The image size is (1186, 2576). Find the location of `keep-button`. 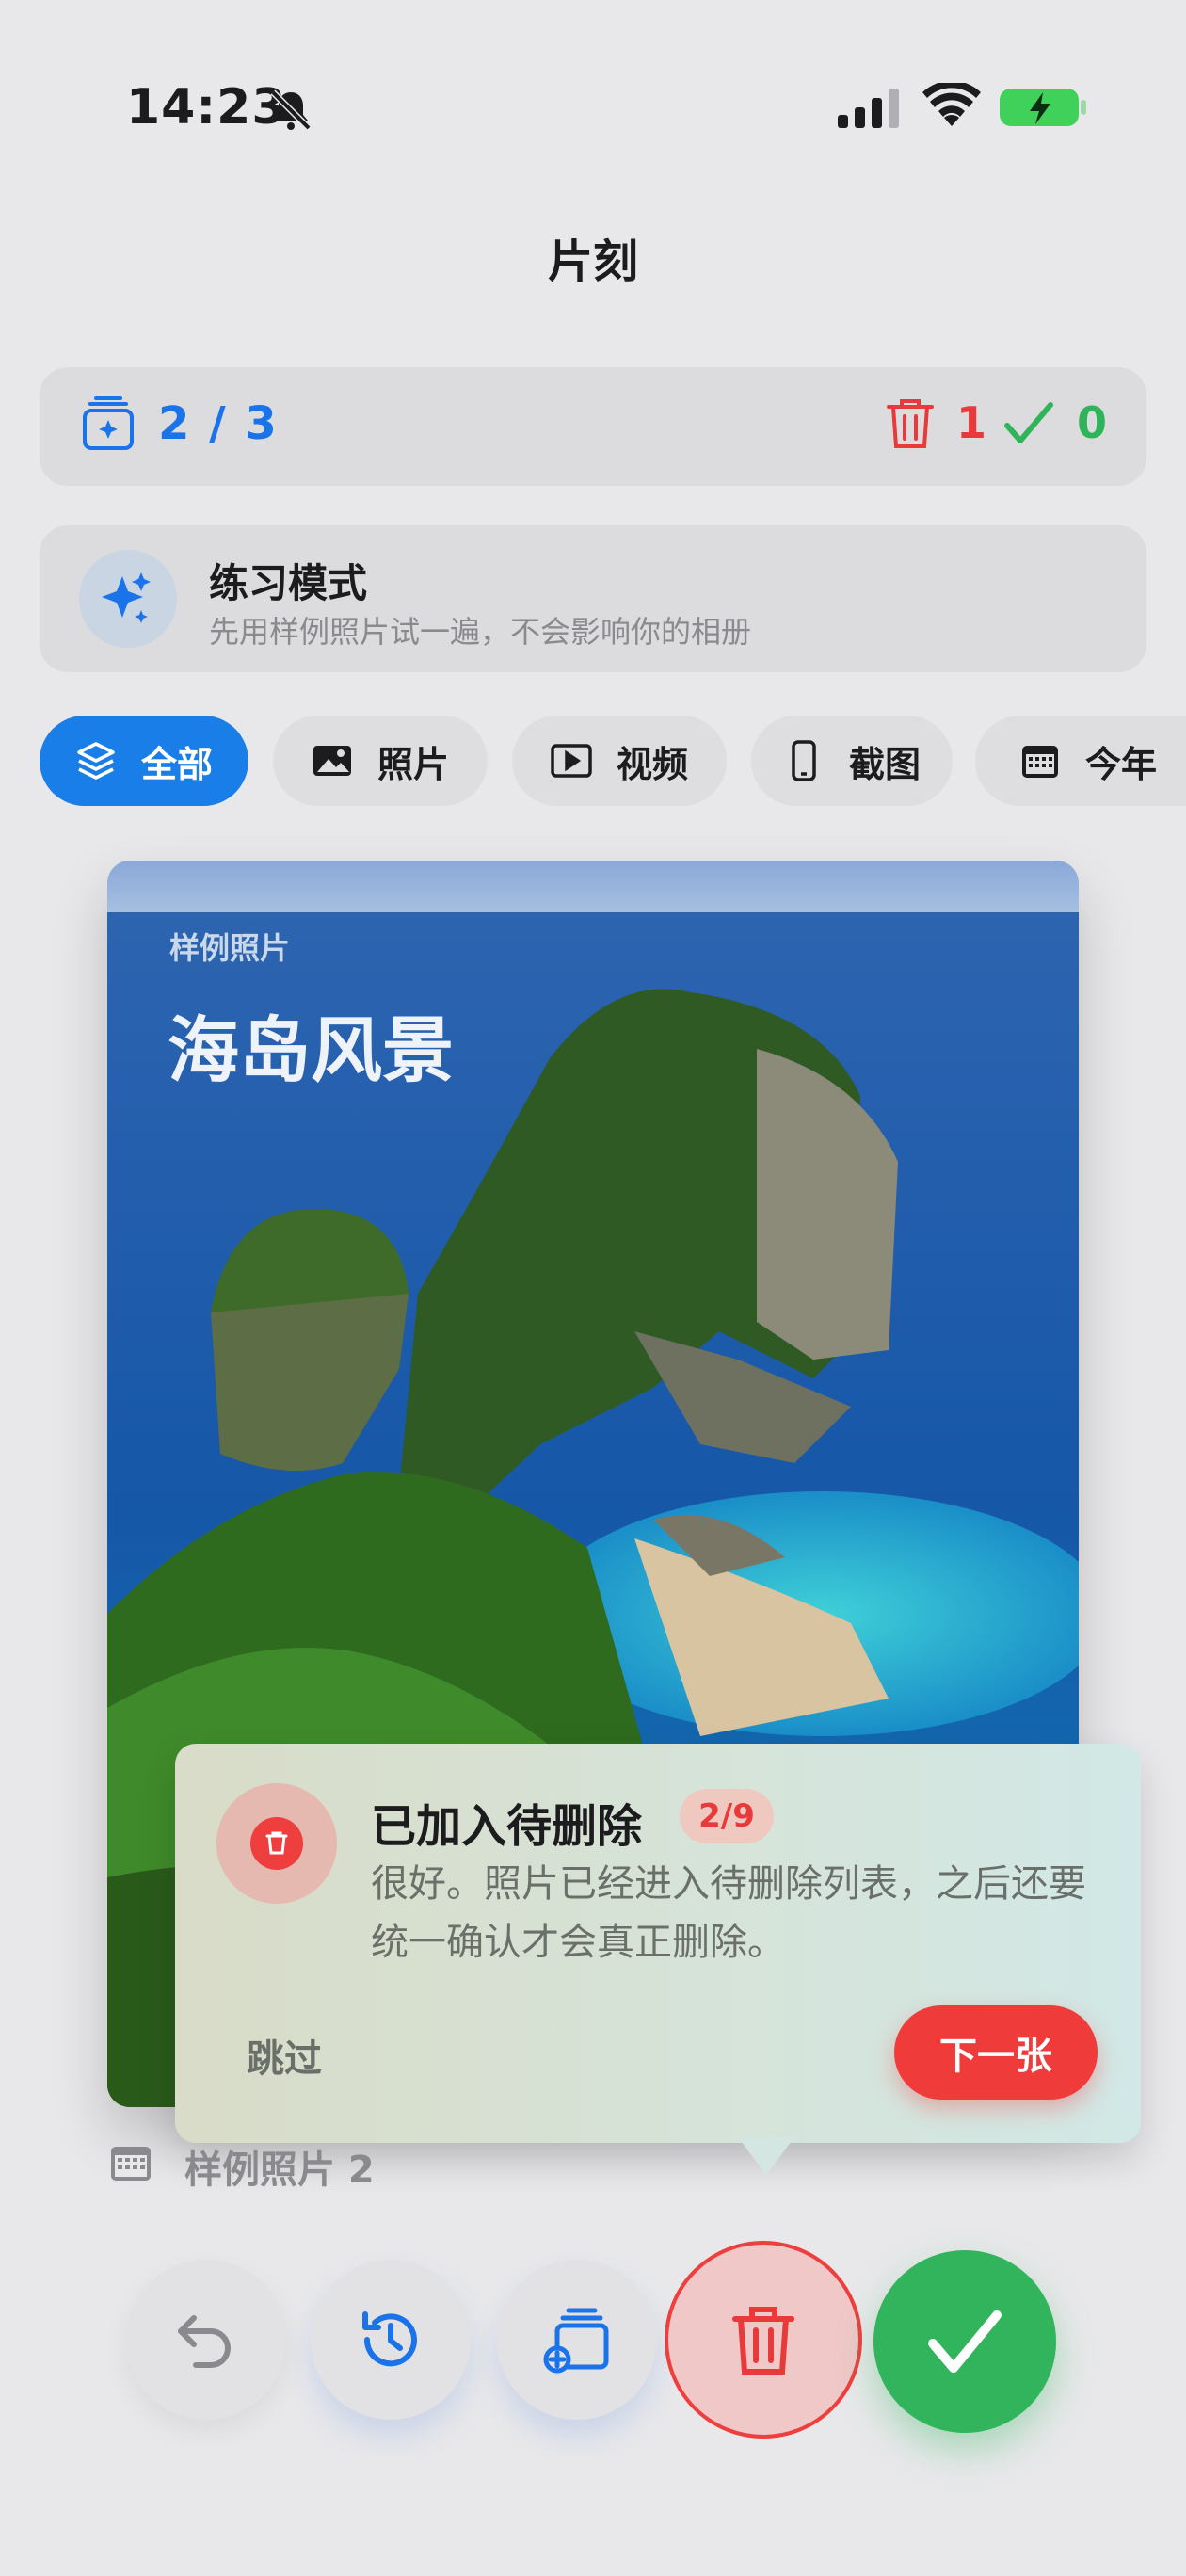

keep-button is located at coordinates (965, 2341).